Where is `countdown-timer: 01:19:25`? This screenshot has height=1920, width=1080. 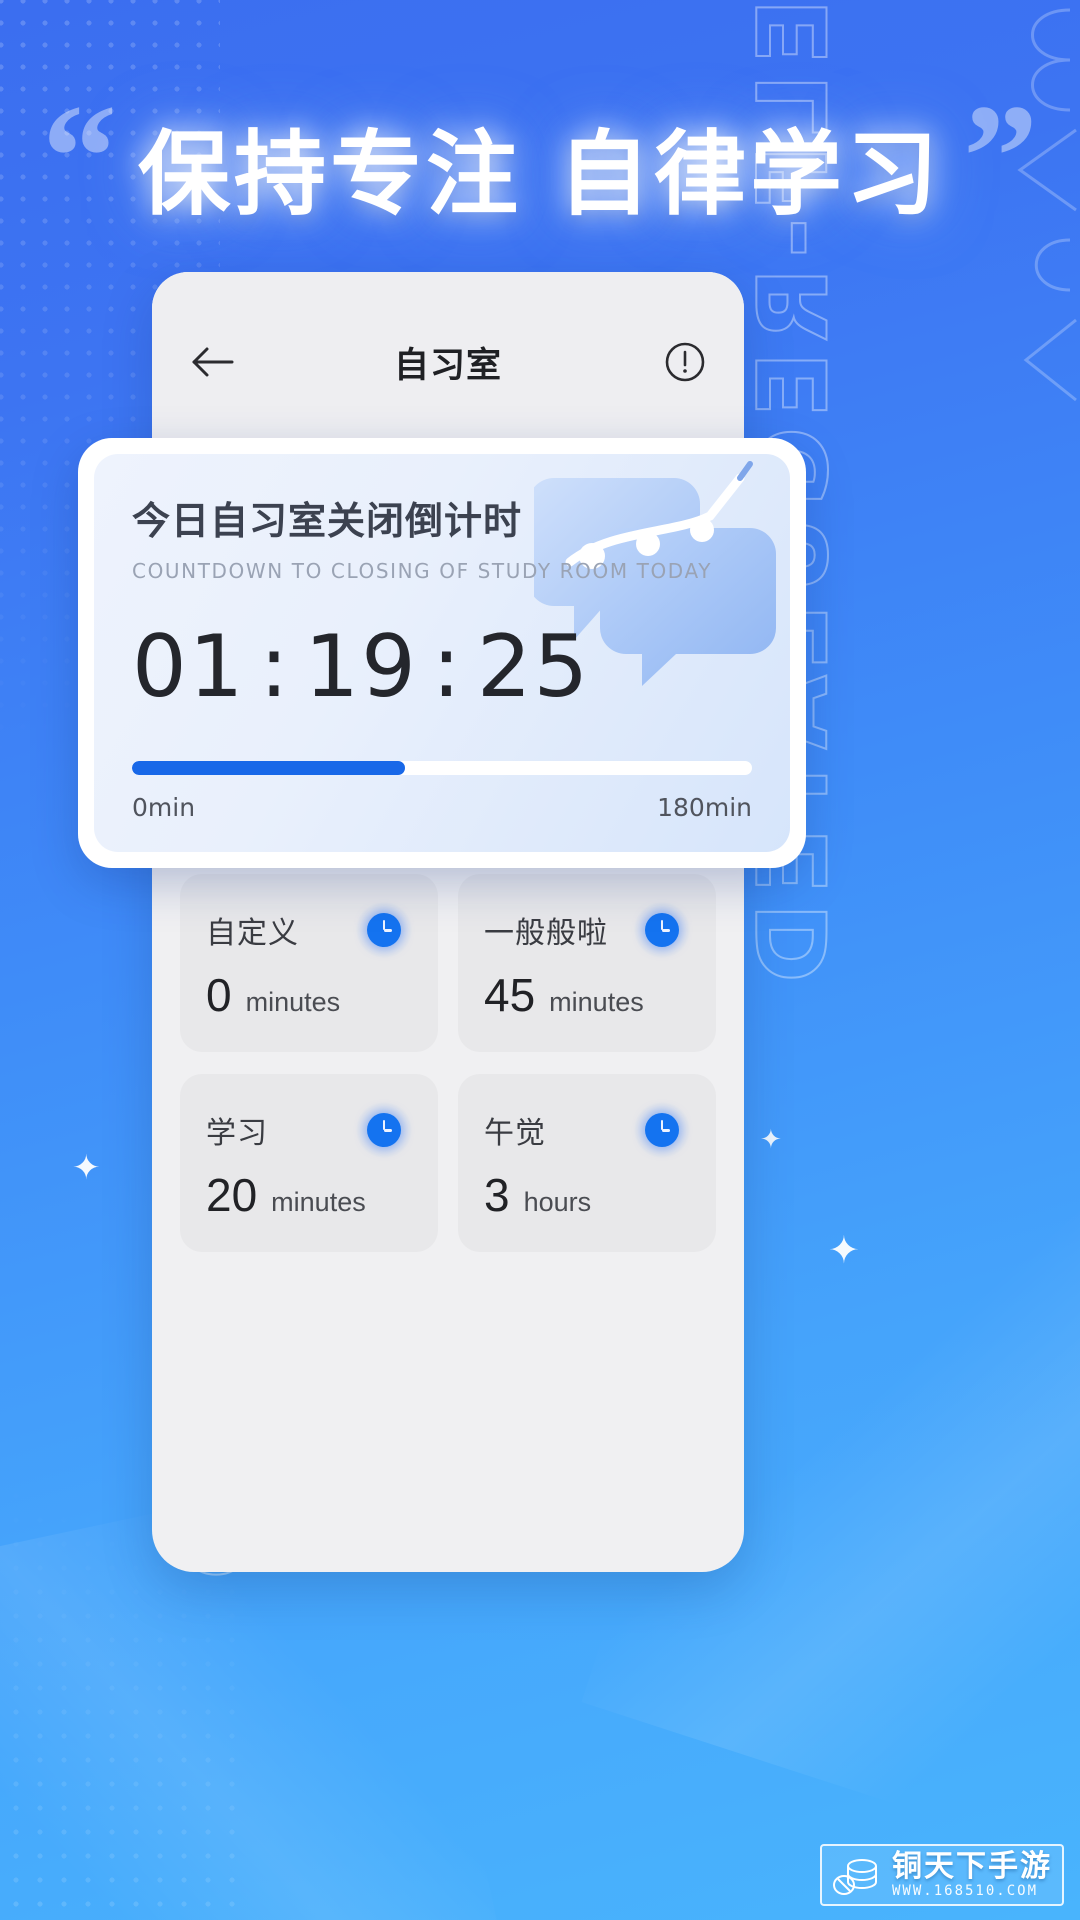
countdown-timer: 01:19:25 is located at coordinates (442, 667).